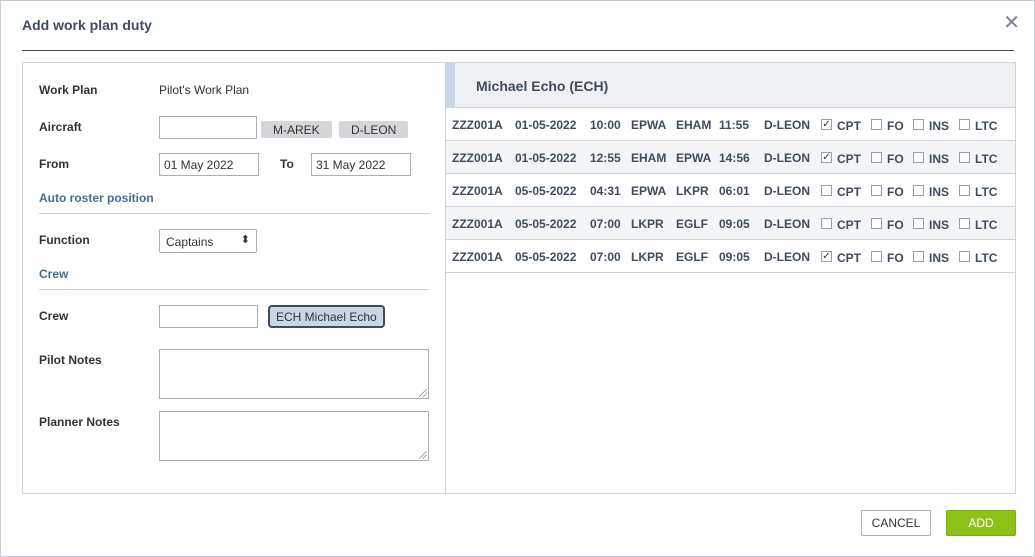 The image size is (1035, 557). I want to click on title-divider, so click(518, 50).